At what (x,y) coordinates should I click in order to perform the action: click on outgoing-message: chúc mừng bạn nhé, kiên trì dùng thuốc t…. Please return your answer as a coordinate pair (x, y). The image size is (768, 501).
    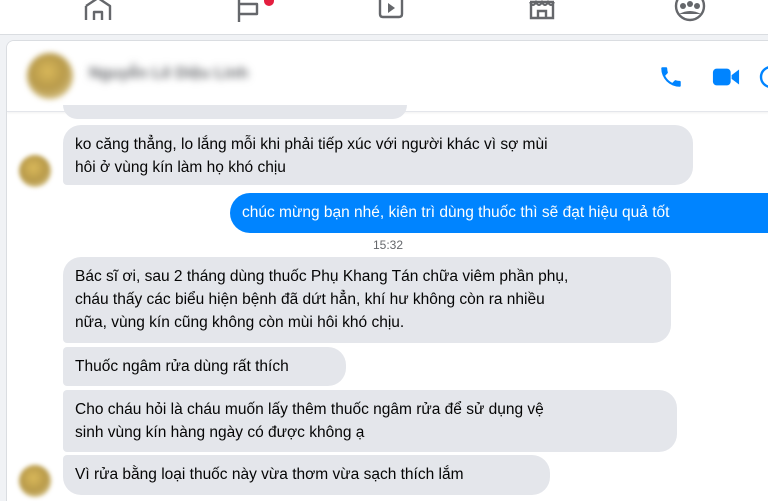
    Looking at the image, I should click on (499, 213).